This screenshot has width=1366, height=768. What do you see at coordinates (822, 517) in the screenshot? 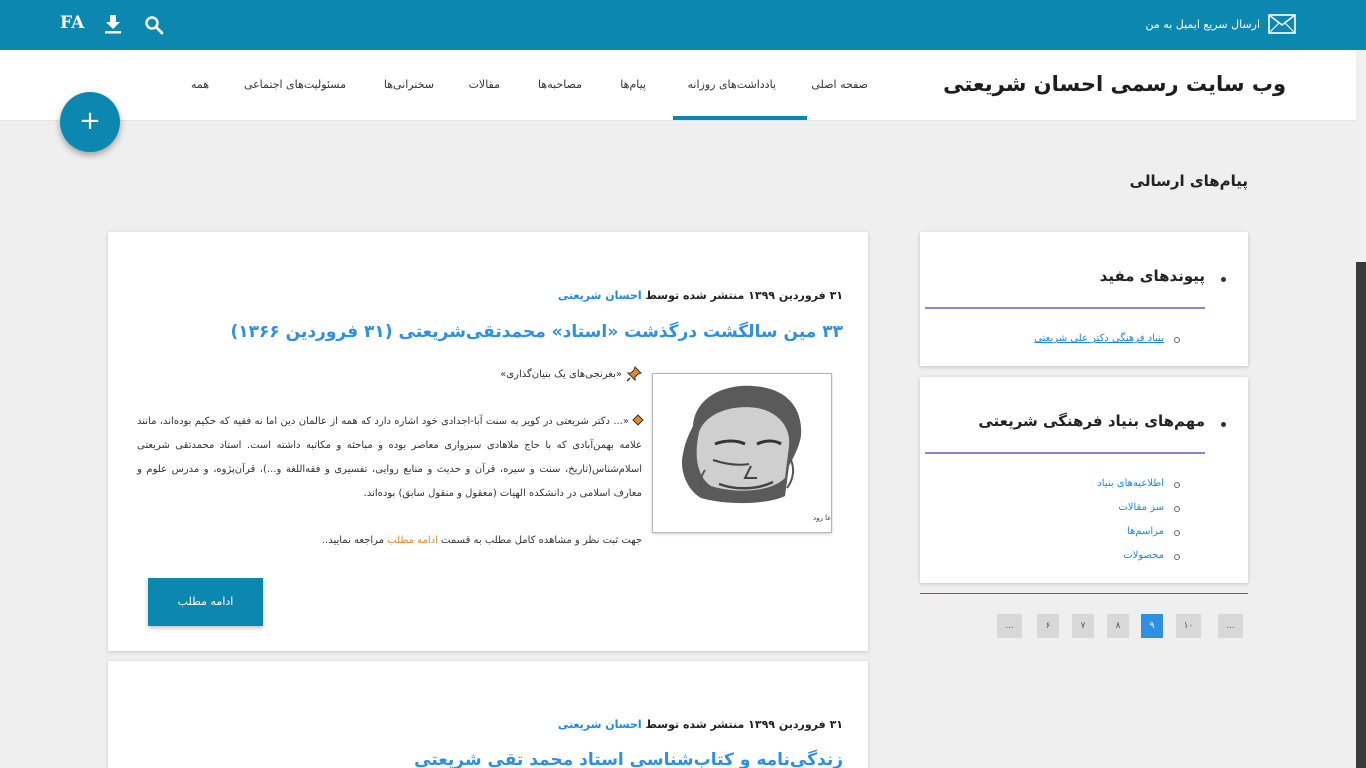
I see `image-caption: هرکس به جهان آمد باید که بی‌ادعا رود` at bounding box center [822, 517].